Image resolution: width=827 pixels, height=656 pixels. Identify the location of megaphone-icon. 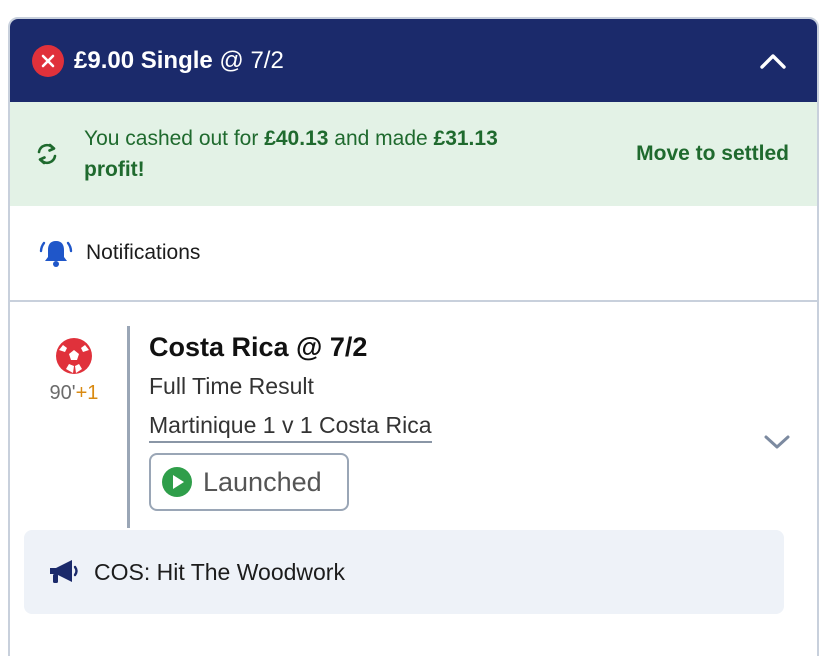
(64, 571).